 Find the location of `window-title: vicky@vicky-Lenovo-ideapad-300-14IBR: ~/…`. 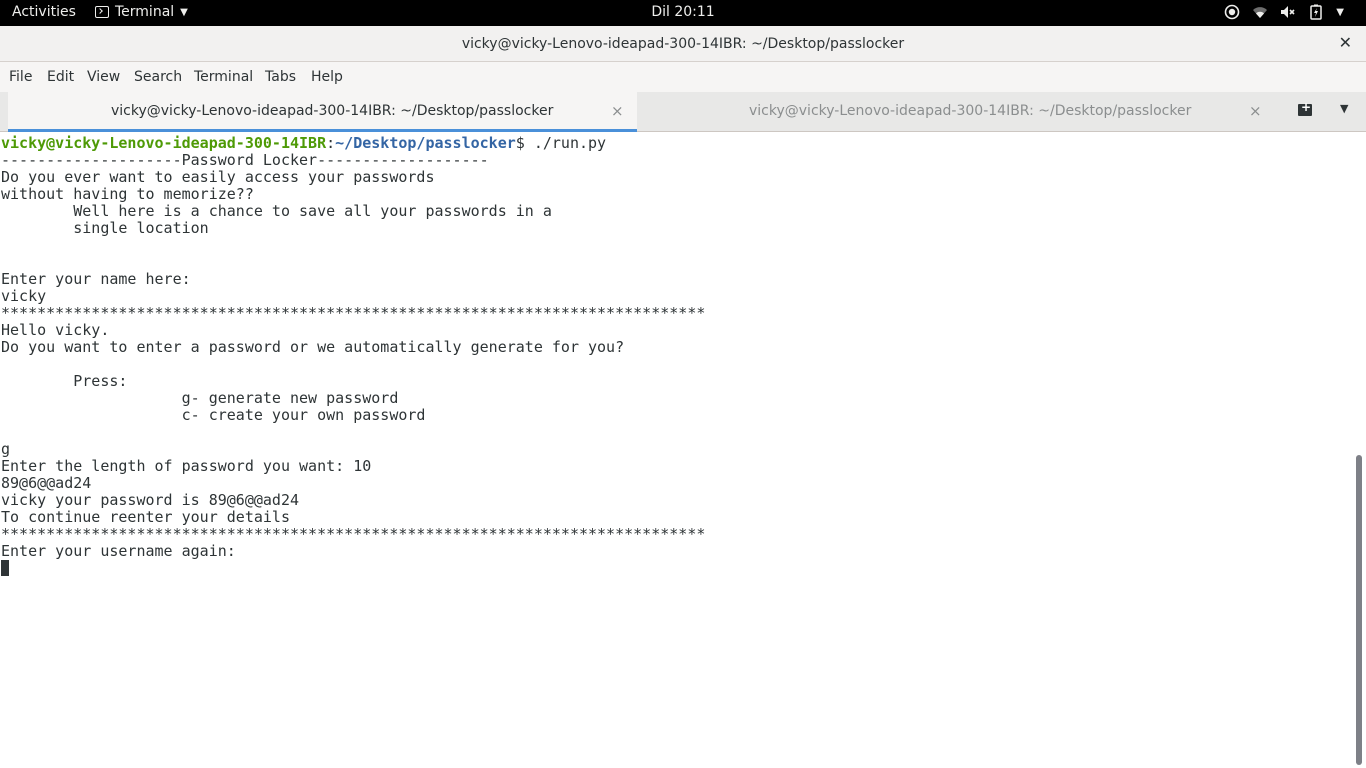

window-title: vicky@vicky-Lenovo-ideapad-300-14IBR: ~/… is located at coordinates (683, 44).